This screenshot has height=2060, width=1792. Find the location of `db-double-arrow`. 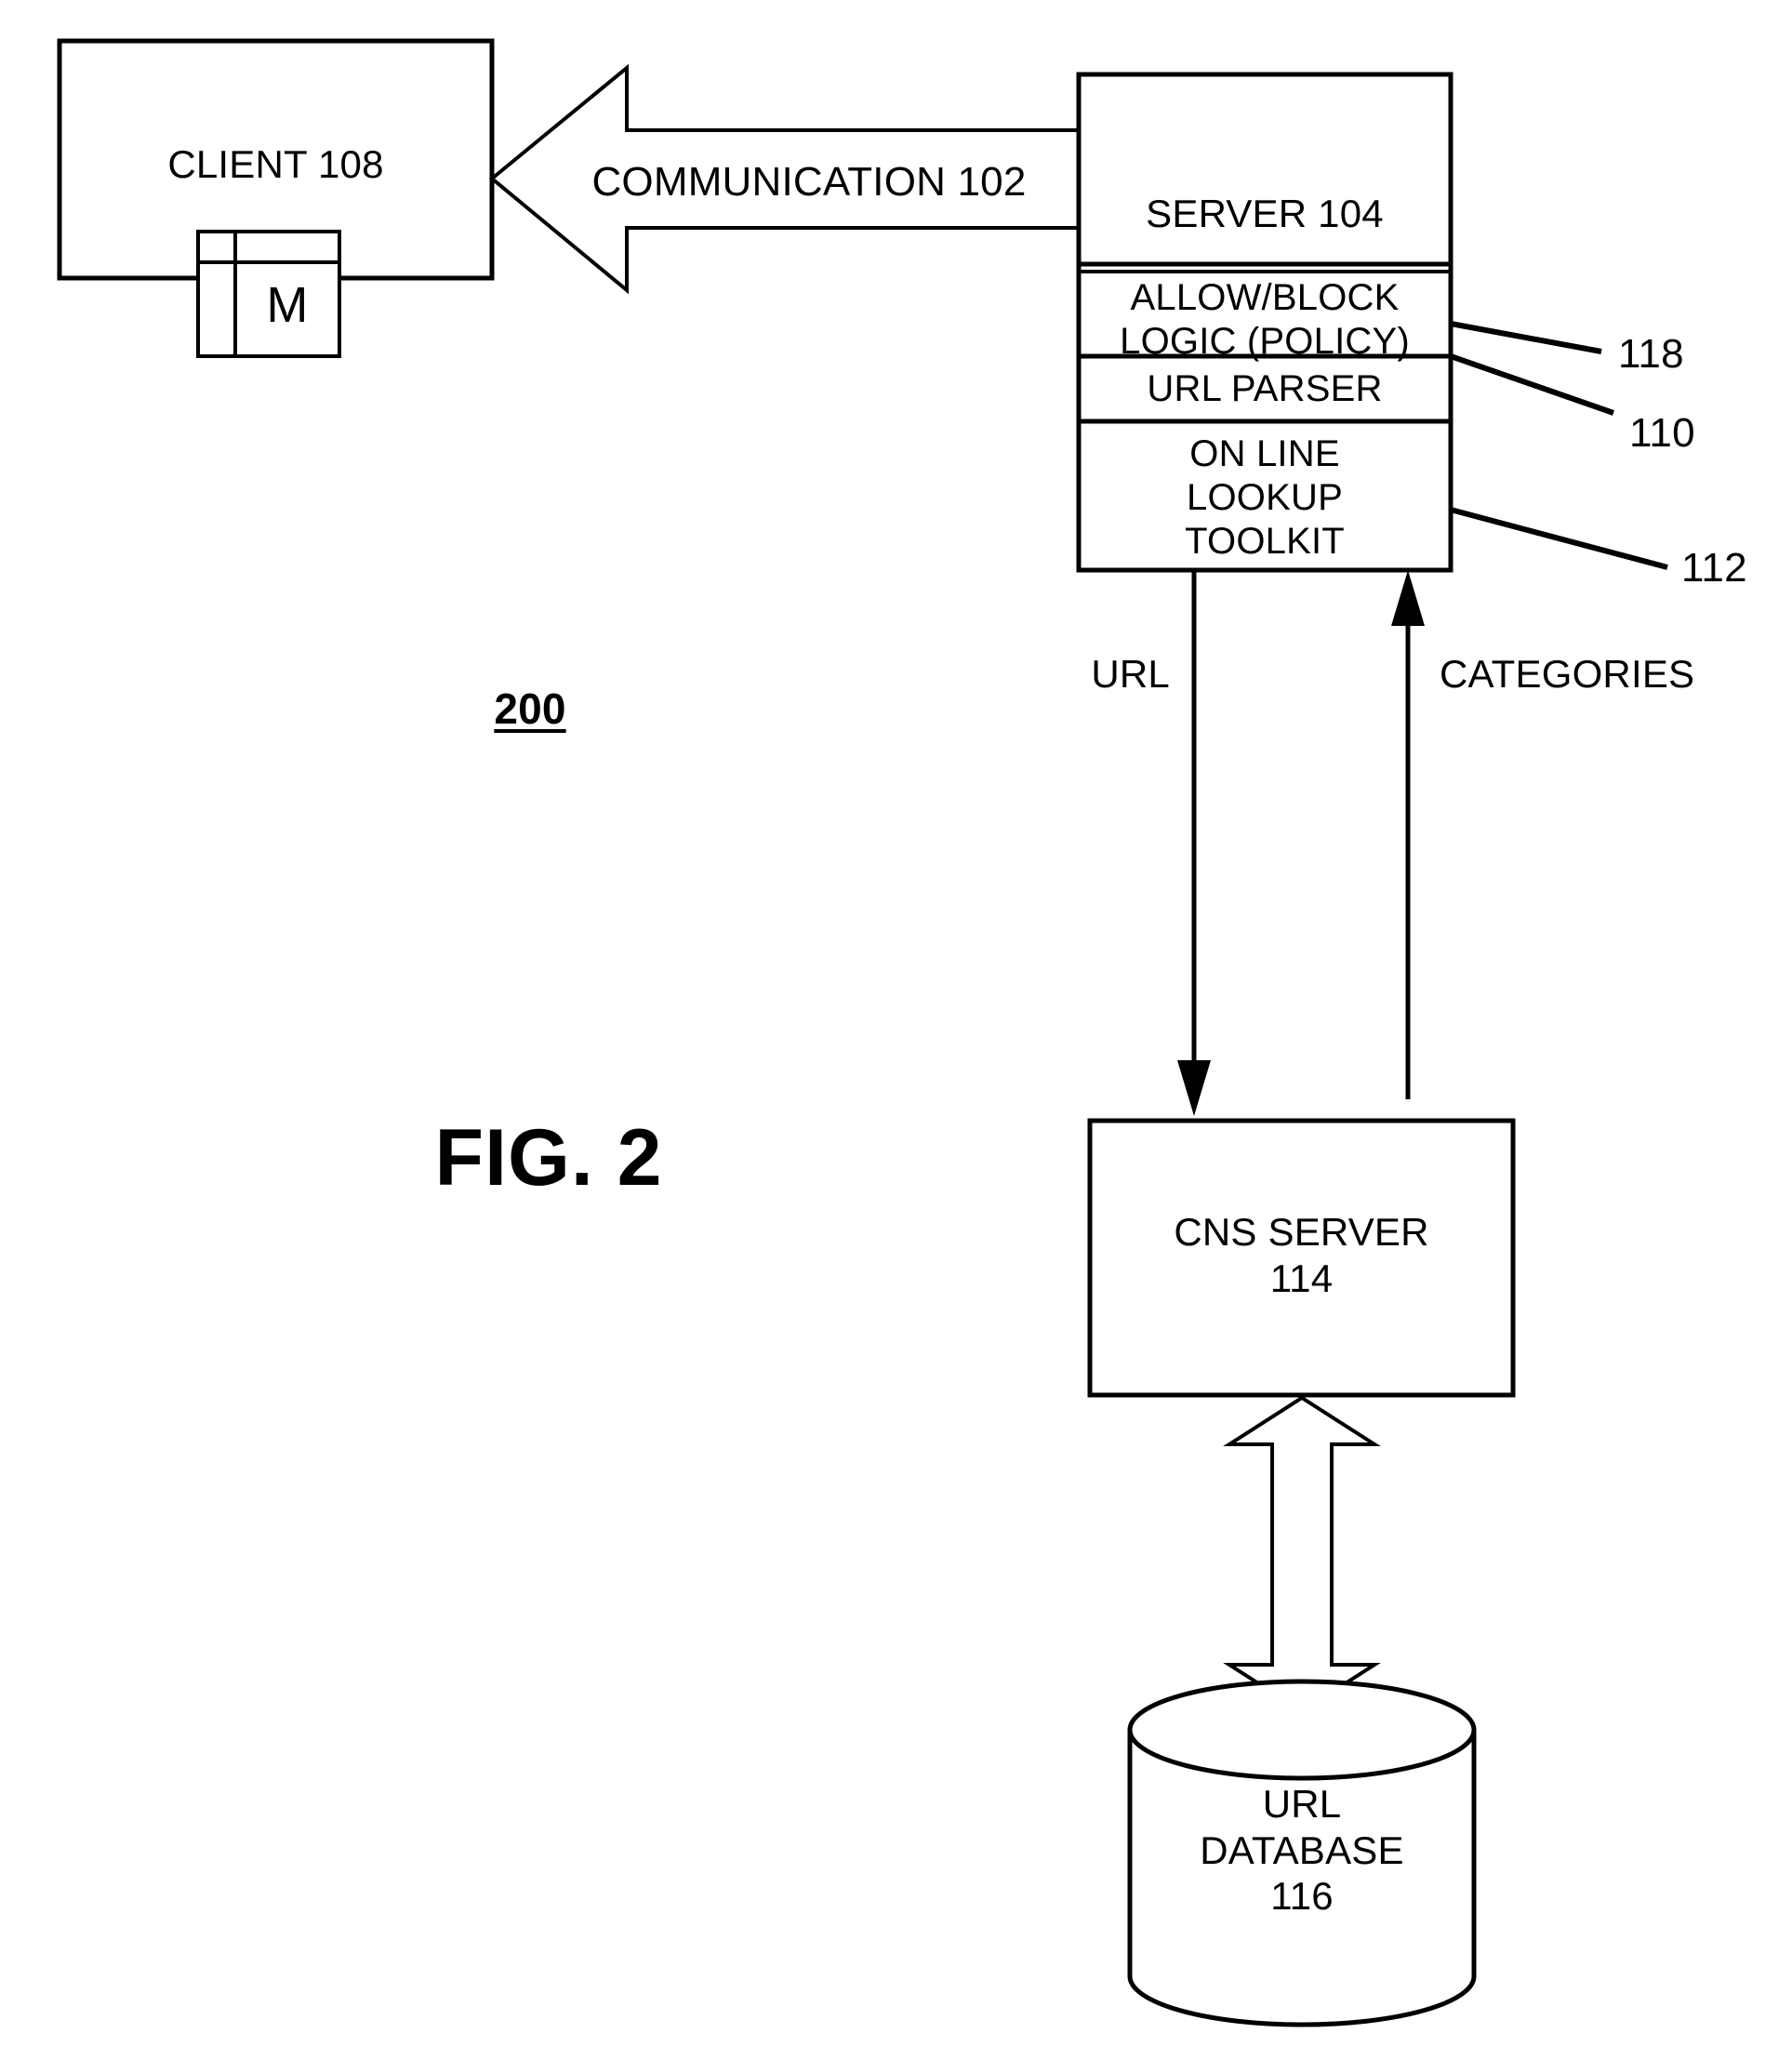

db-double-arrow is located at coordinates (1302, 1555).